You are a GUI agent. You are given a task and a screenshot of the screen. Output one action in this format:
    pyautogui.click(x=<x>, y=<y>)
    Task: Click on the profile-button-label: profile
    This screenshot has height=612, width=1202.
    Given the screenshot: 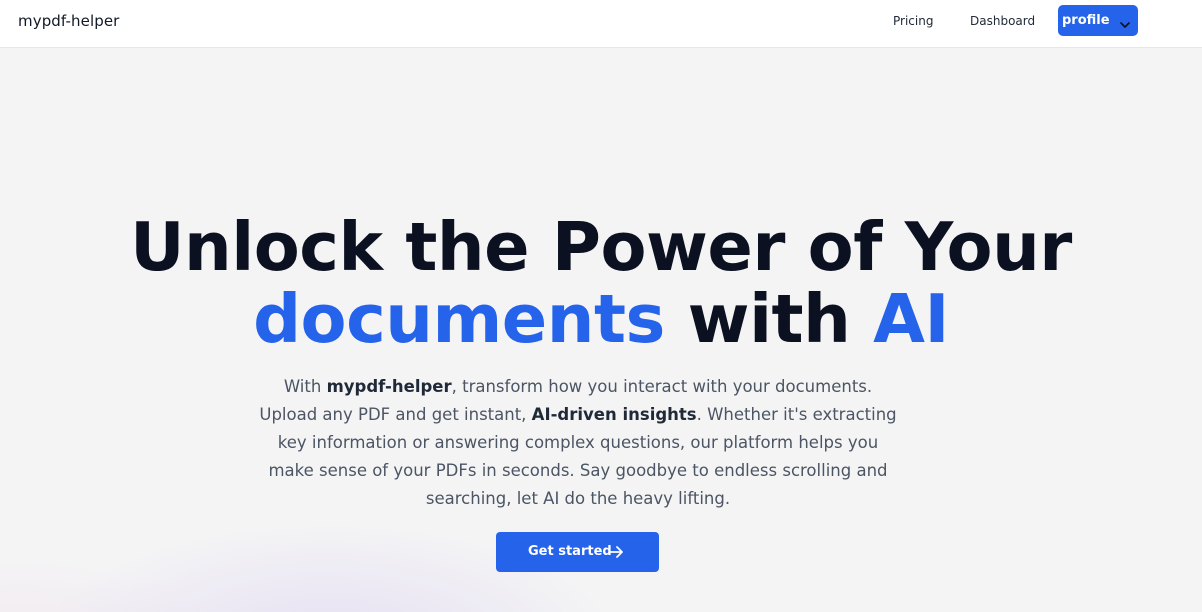 What is the action you would take?
    pyautogui.click(x=1086, y=20)
    